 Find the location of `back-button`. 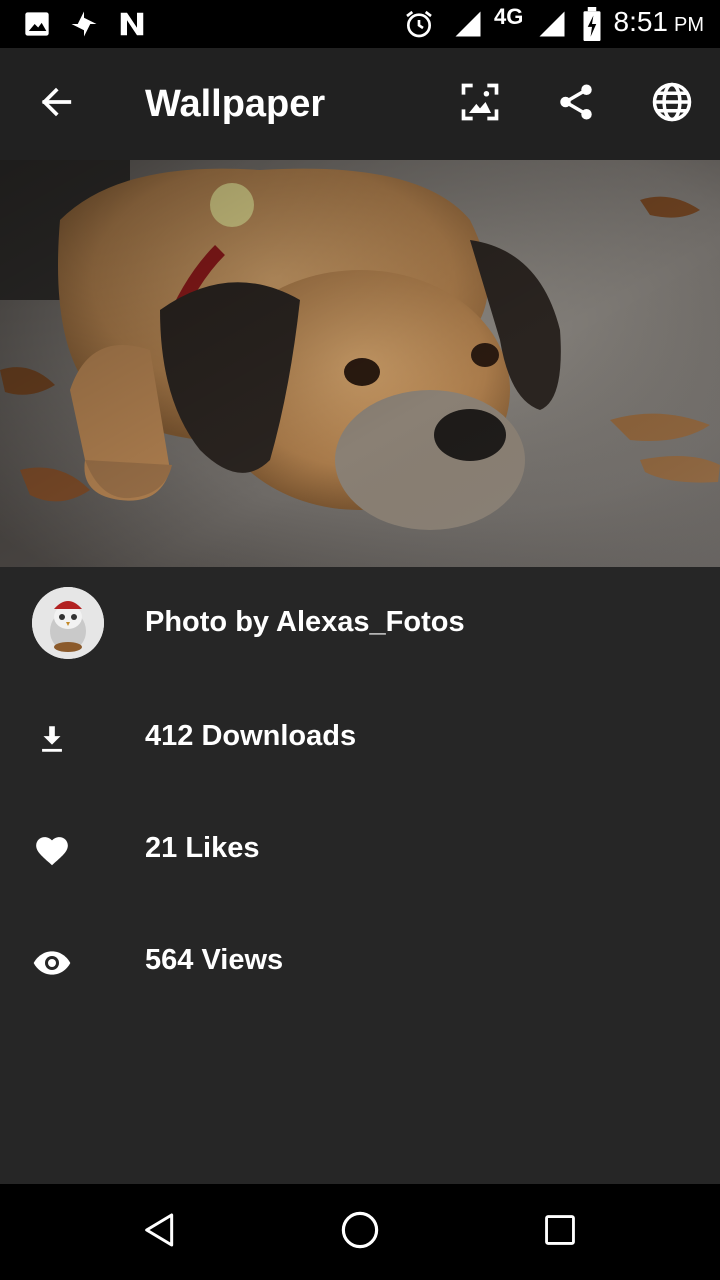

back-button is located at coordinates (56, 104).